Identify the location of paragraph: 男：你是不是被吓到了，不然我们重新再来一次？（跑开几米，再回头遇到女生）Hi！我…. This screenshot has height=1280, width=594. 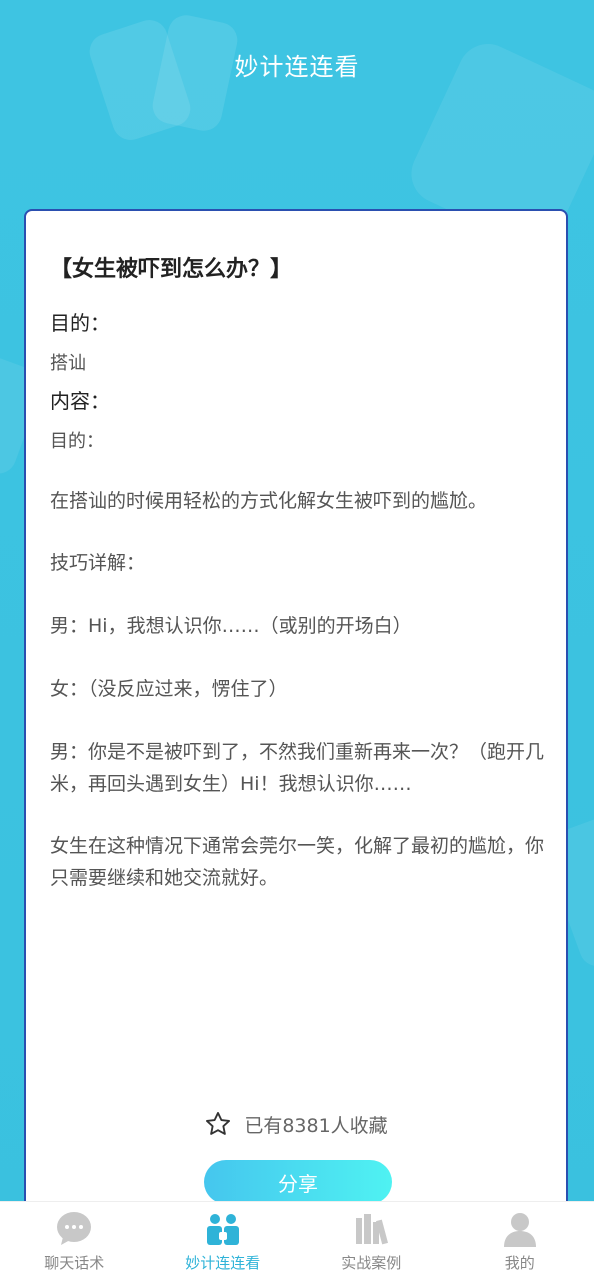
(297, 768).